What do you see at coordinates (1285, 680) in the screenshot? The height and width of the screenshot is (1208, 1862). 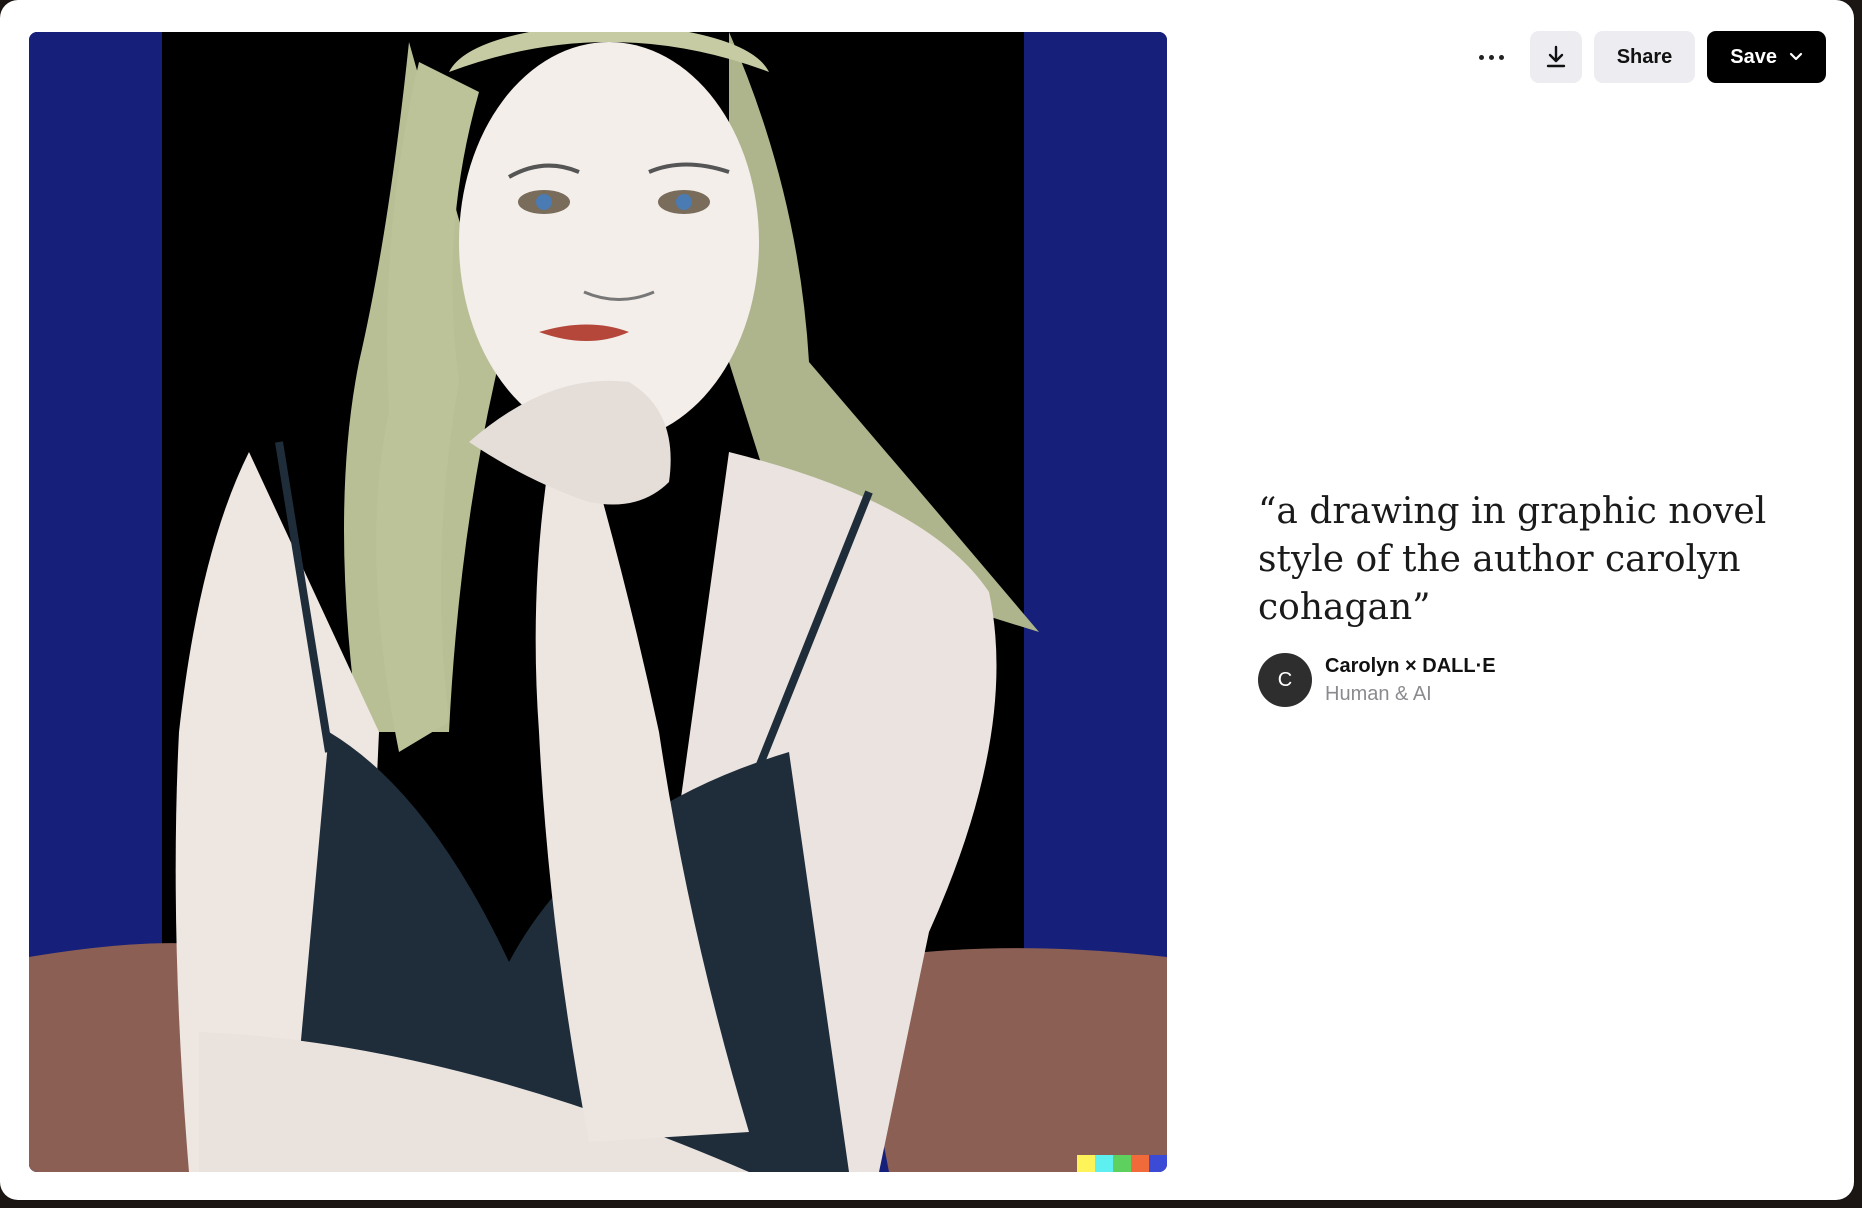 I see `avatar: C` at bounding box center [1285, 680].